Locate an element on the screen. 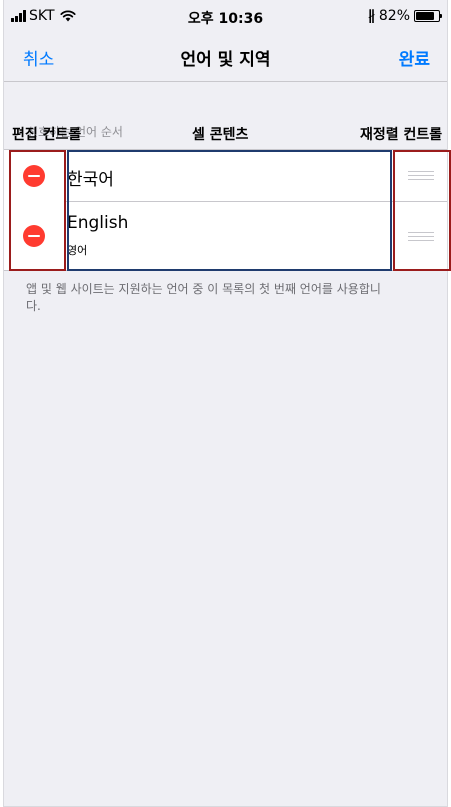 The image size is (451, 807). done-button: 완료 is located at coordinates (414, 57).